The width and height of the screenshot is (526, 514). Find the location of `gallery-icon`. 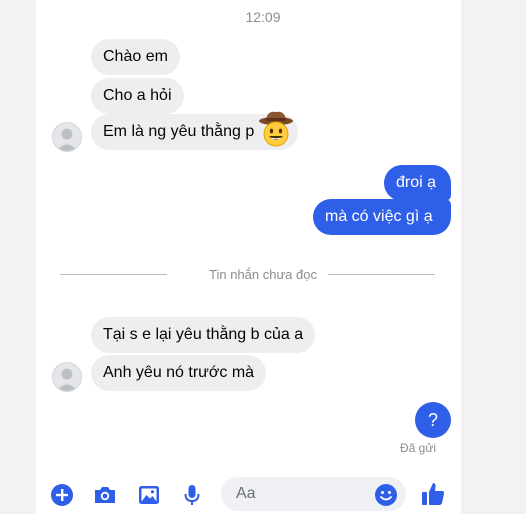

gallery-icon is located at coordinates (149, 495).